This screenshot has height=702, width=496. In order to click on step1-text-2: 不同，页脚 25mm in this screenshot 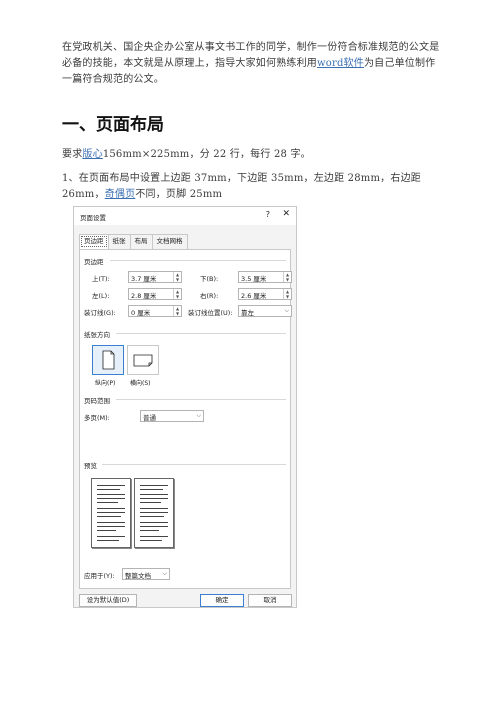, I will do `click(179, 194)`.